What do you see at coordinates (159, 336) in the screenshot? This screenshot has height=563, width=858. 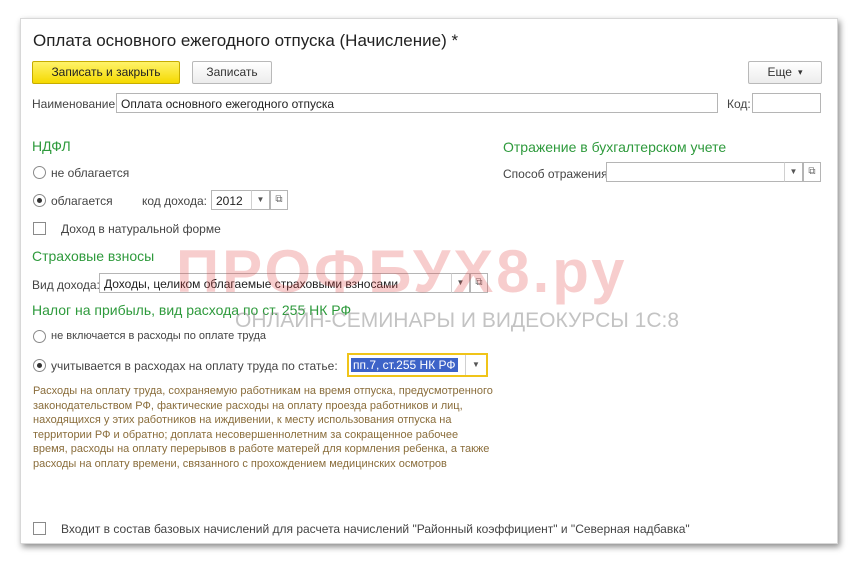 I see `not-included-label: не включается в расходы по оплате труда` at bounding box center [159, 336].